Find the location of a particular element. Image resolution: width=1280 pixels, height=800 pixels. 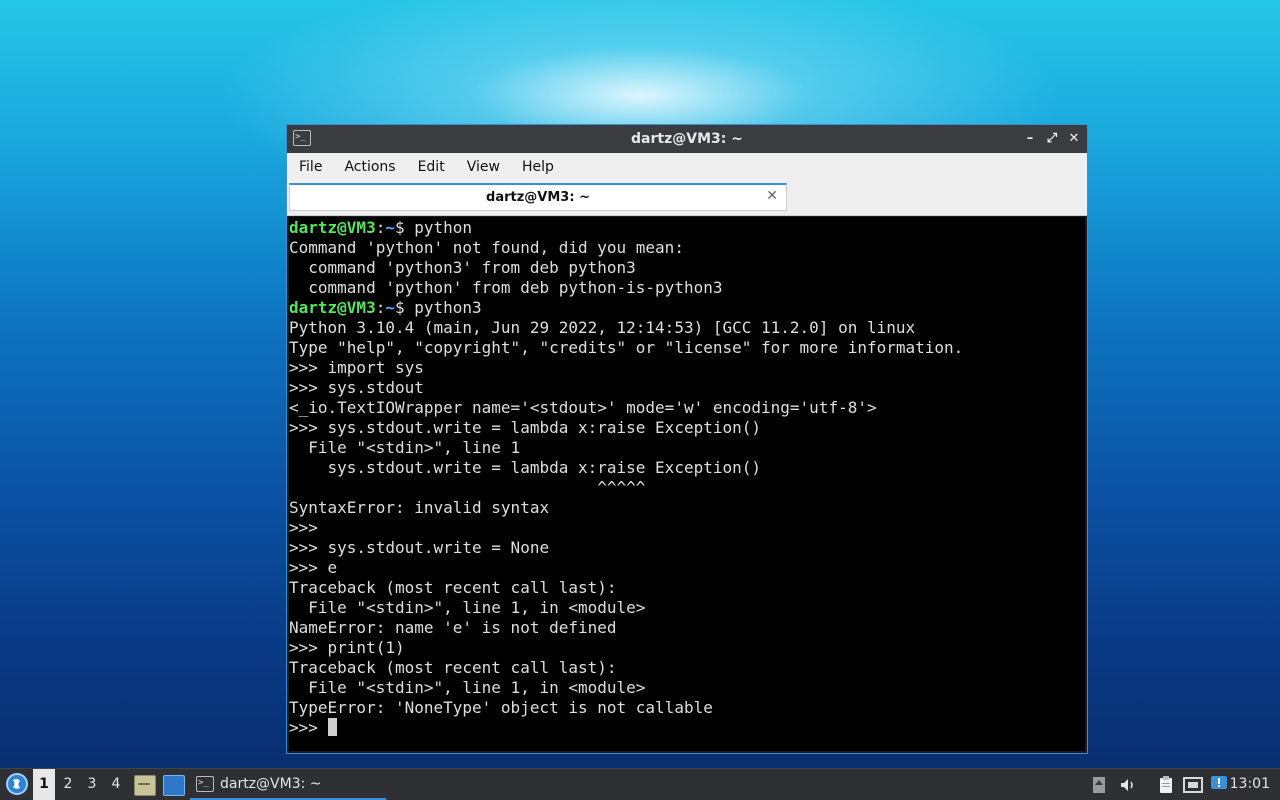

terminal-line: File "<stdin>", line 1 is located at coordinates (405, 447).